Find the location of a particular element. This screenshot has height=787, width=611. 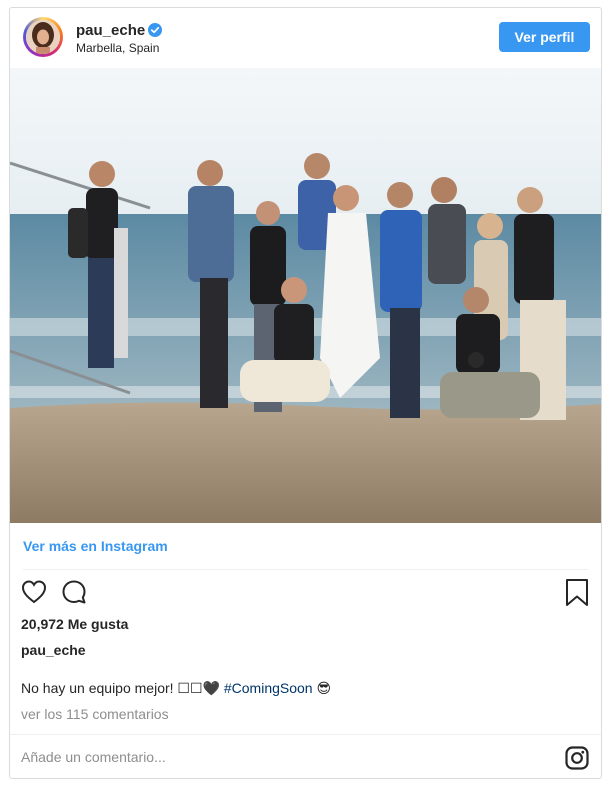

avatar is located at coordinates (43, 37).